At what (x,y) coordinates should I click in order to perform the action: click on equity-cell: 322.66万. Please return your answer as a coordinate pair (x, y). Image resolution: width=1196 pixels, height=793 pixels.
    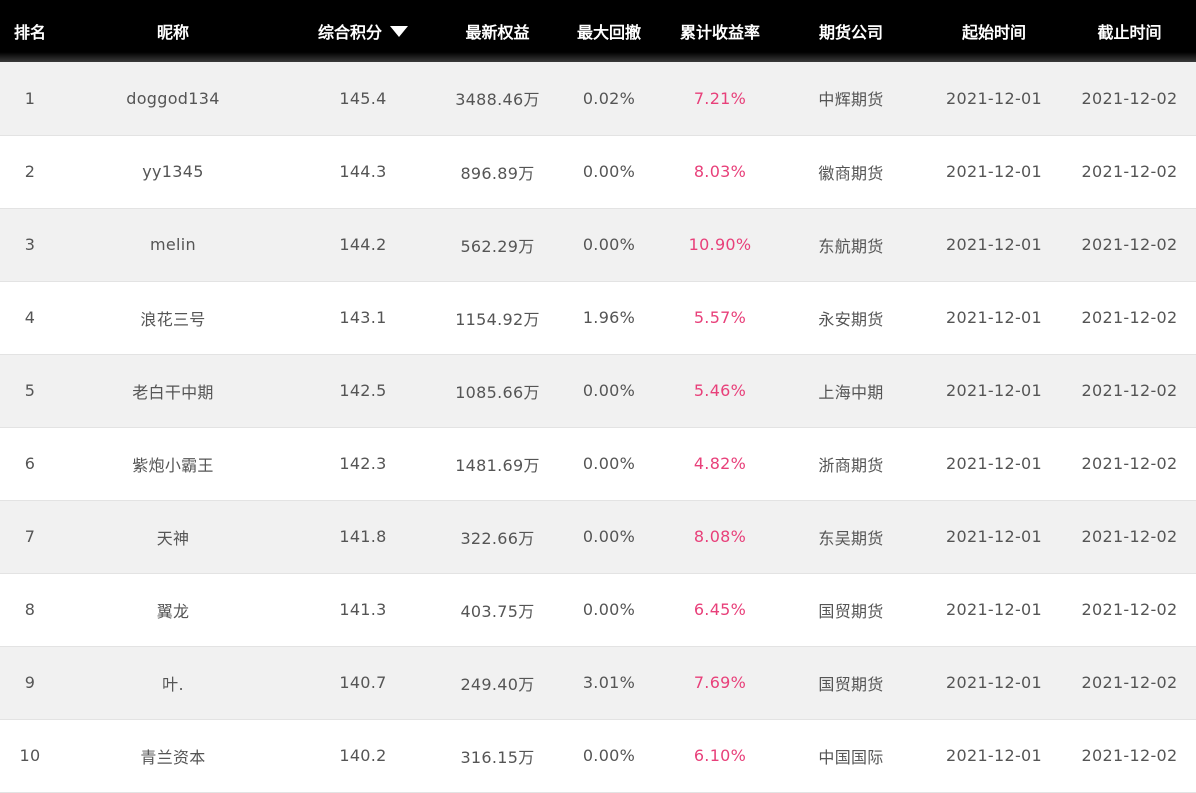
    Looking at the image, I should click on (497, 538).